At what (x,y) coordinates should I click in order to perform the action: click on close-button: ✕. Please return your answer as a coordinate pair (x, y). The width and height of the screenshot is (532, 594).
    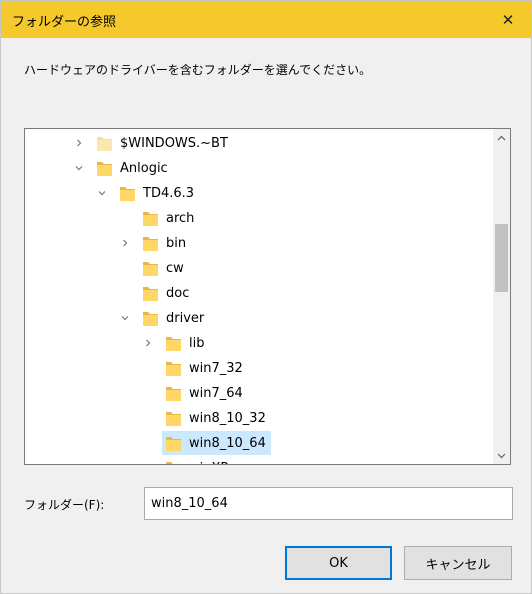
    Looking at the image, I should click on (508, 19).